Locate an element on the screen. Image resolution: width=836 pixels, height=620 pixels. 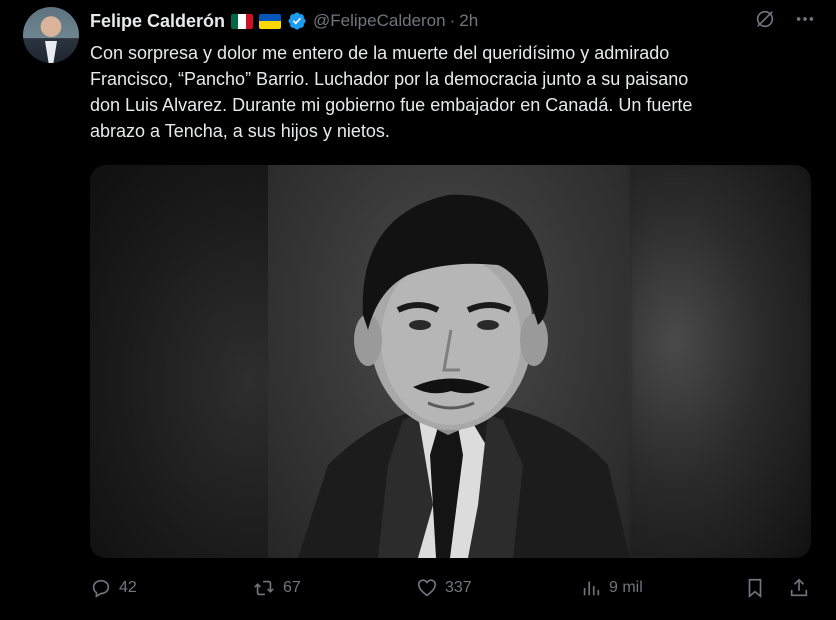
repost-icon is located at coordinates (264, 588).